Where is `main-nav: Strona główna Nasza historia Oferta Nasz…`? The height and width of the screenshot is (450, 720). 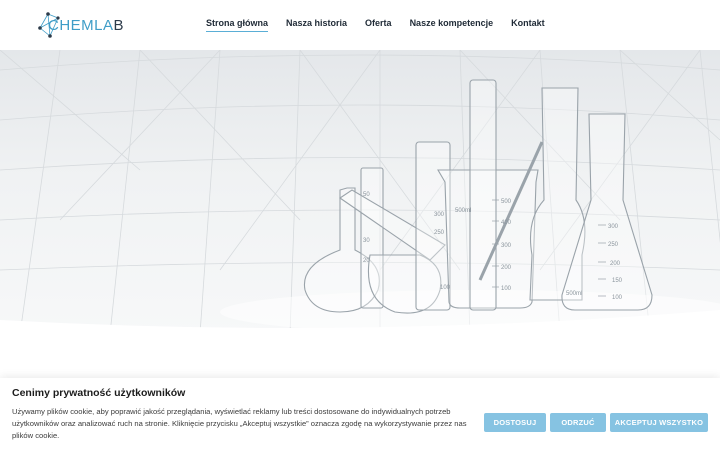
main-nav: Strona główna Nasza historia Oferta Nasz… is located at coordinates (375, 25).